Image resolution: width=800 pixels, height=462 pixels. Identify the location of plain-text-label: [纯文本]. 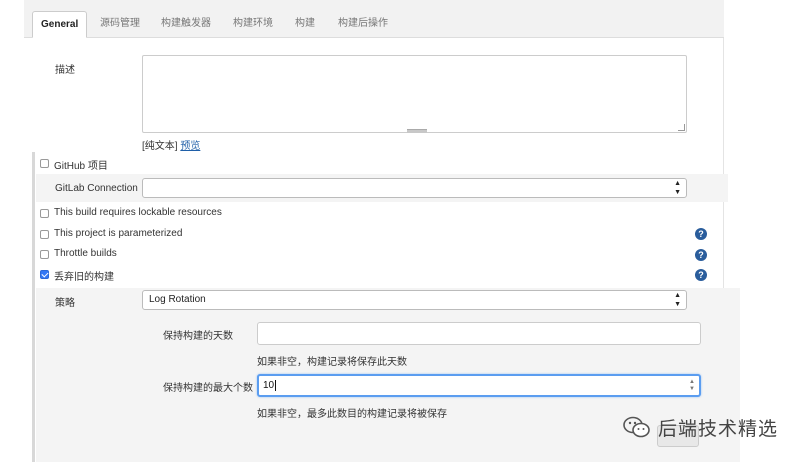
(160, 146).